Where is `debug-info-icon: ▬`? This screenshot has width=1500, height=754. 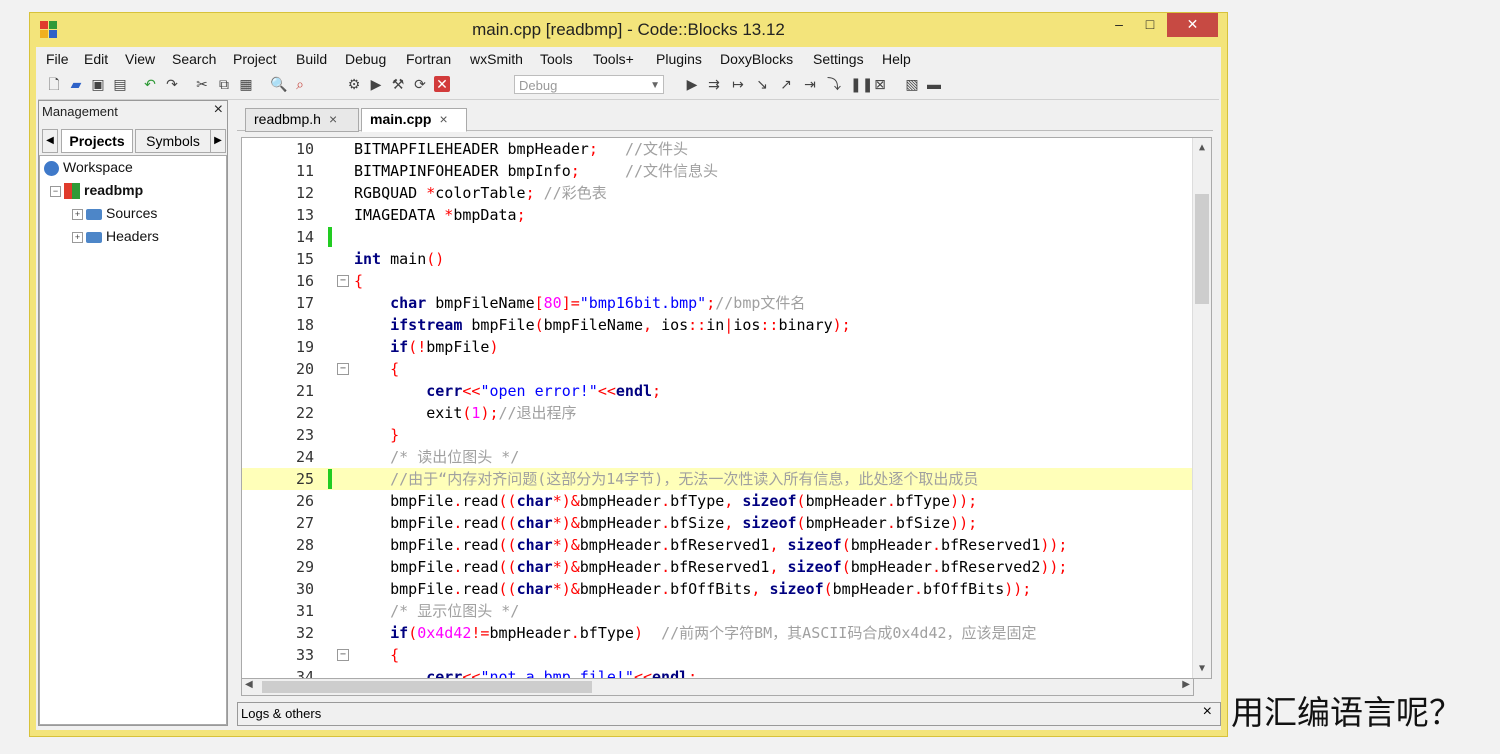 debug-info-icon: ▬ is located at coordinates (934, 84).